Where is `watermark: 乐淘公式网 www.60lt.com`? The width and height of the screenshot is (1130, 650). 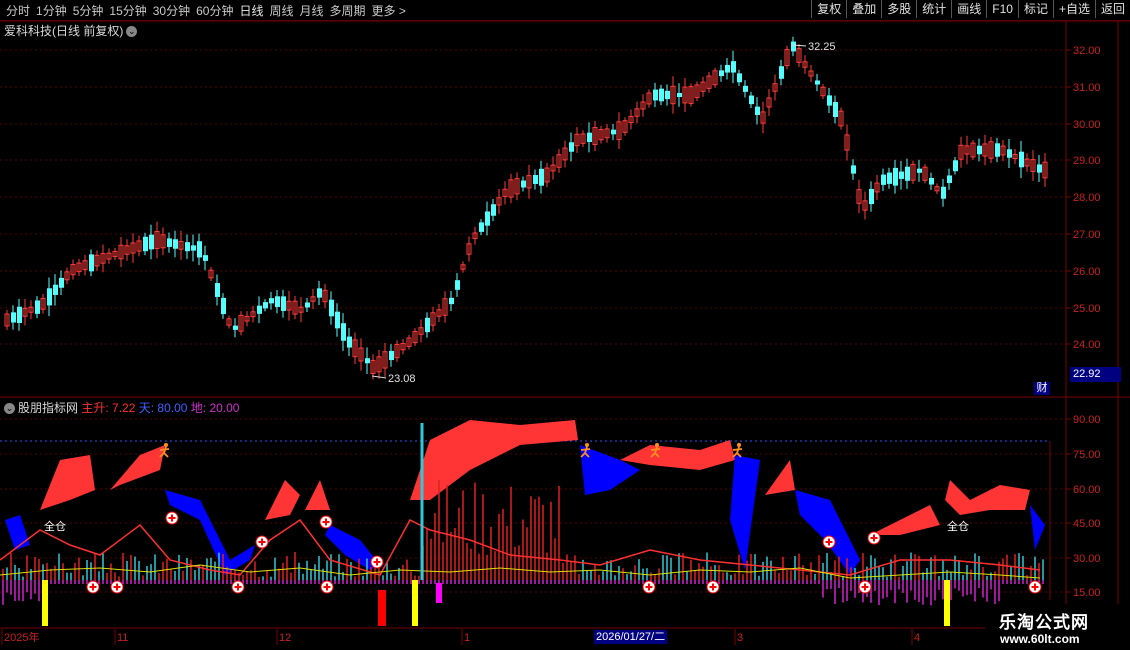
watermark: 乐淘公式网 www.60lt.com is located at coordinates (1057, 627).